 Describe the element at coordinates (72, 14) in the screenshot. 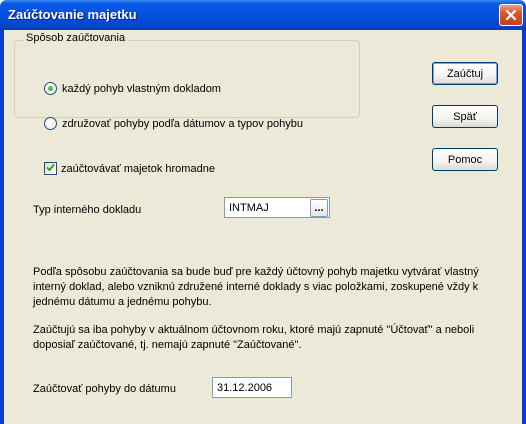

I see `window-title: Zaúčtovanie majetku` at that location.